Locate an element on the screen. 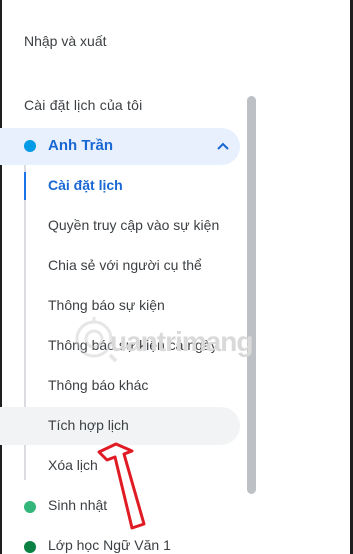 The width and height of the screenshot is (353, 554). submenu-item-integrate-calendar: Tích hợp lịch is located at coordinates (88, 425).